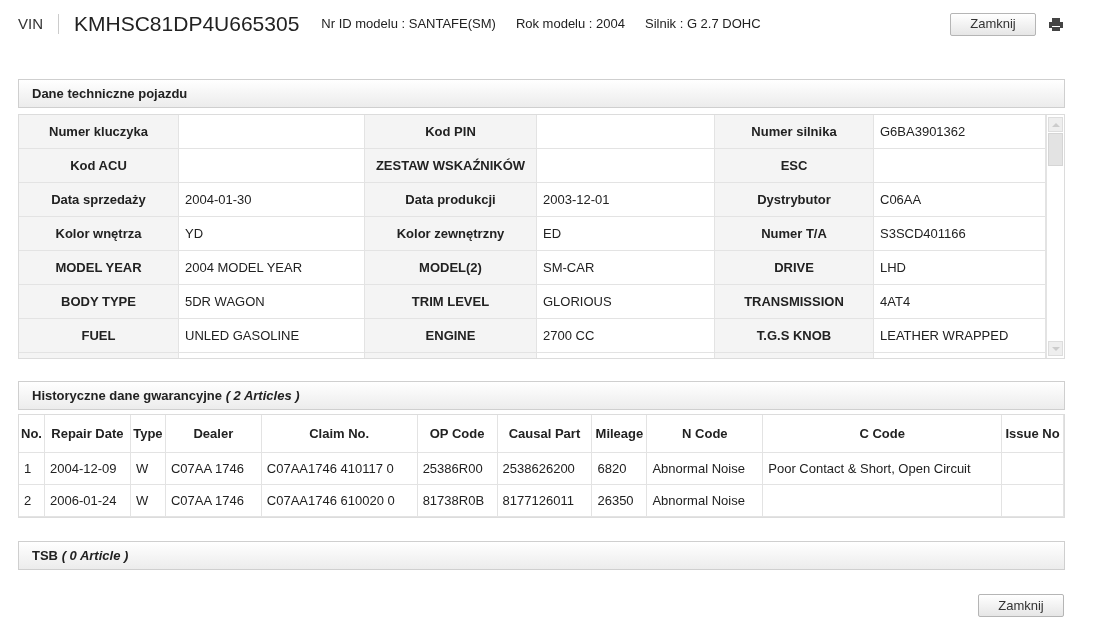 The image size is (1094, 635). I want to click on spec-label: Numer silnika, so click(794, 131).